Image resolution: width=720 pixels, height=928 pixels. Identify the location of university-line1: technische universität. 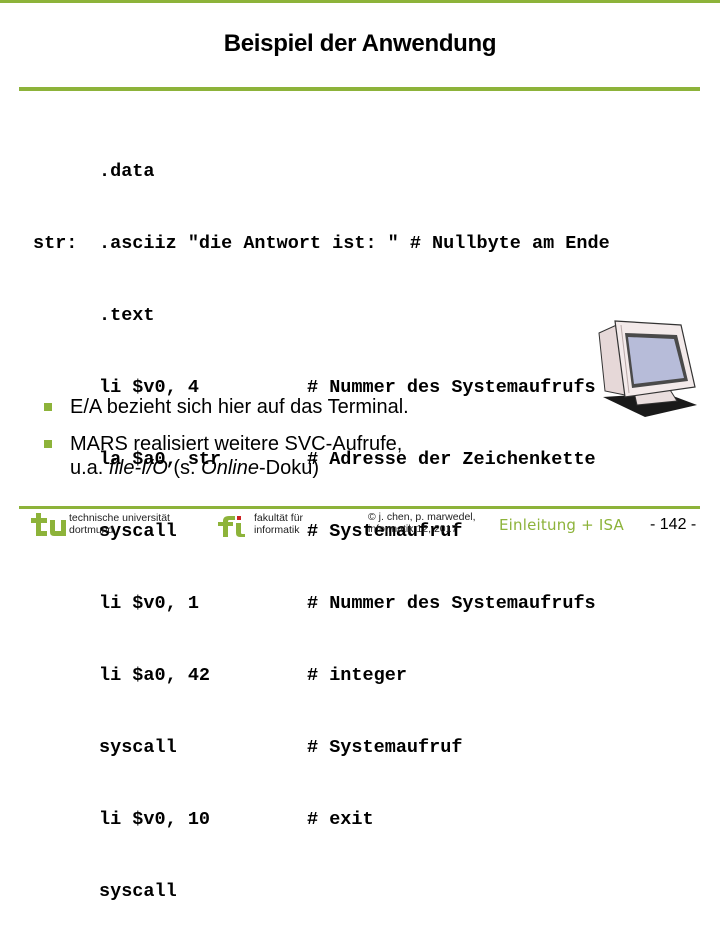
(119, 518).